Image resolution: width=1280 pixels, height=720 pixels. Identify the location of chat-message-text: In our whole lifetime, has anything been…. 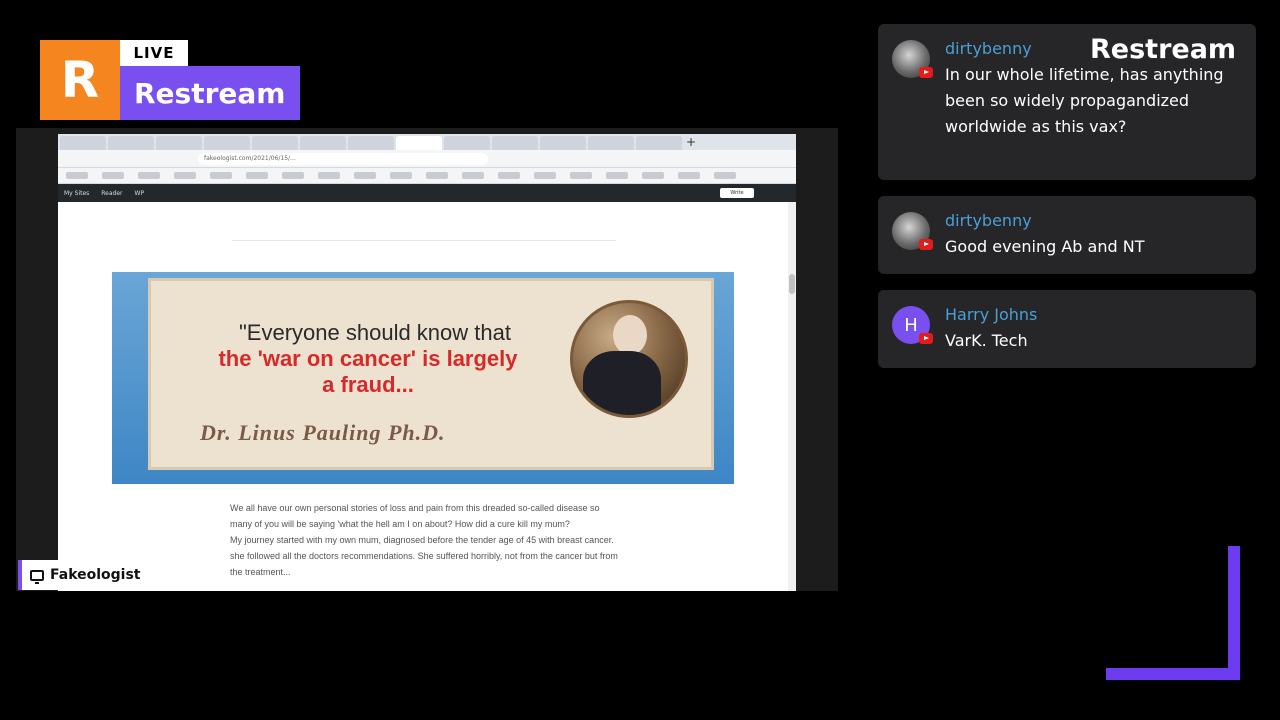
(1084, 100).